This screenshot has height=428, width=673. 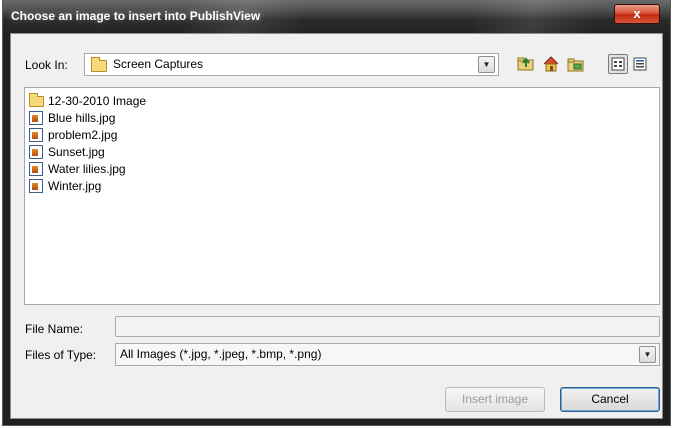 I want to click on close-icon: x, so click(x=637, y=13).